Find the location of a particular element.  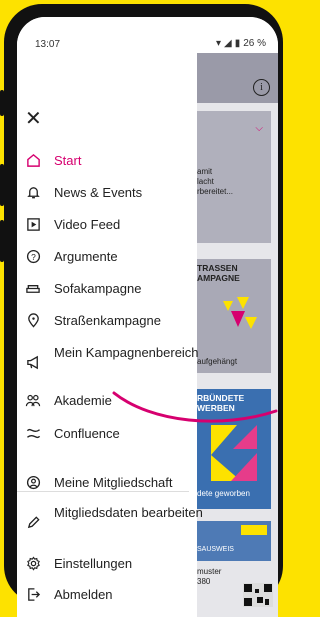

gear-icon is located at coordinates (33, 563).